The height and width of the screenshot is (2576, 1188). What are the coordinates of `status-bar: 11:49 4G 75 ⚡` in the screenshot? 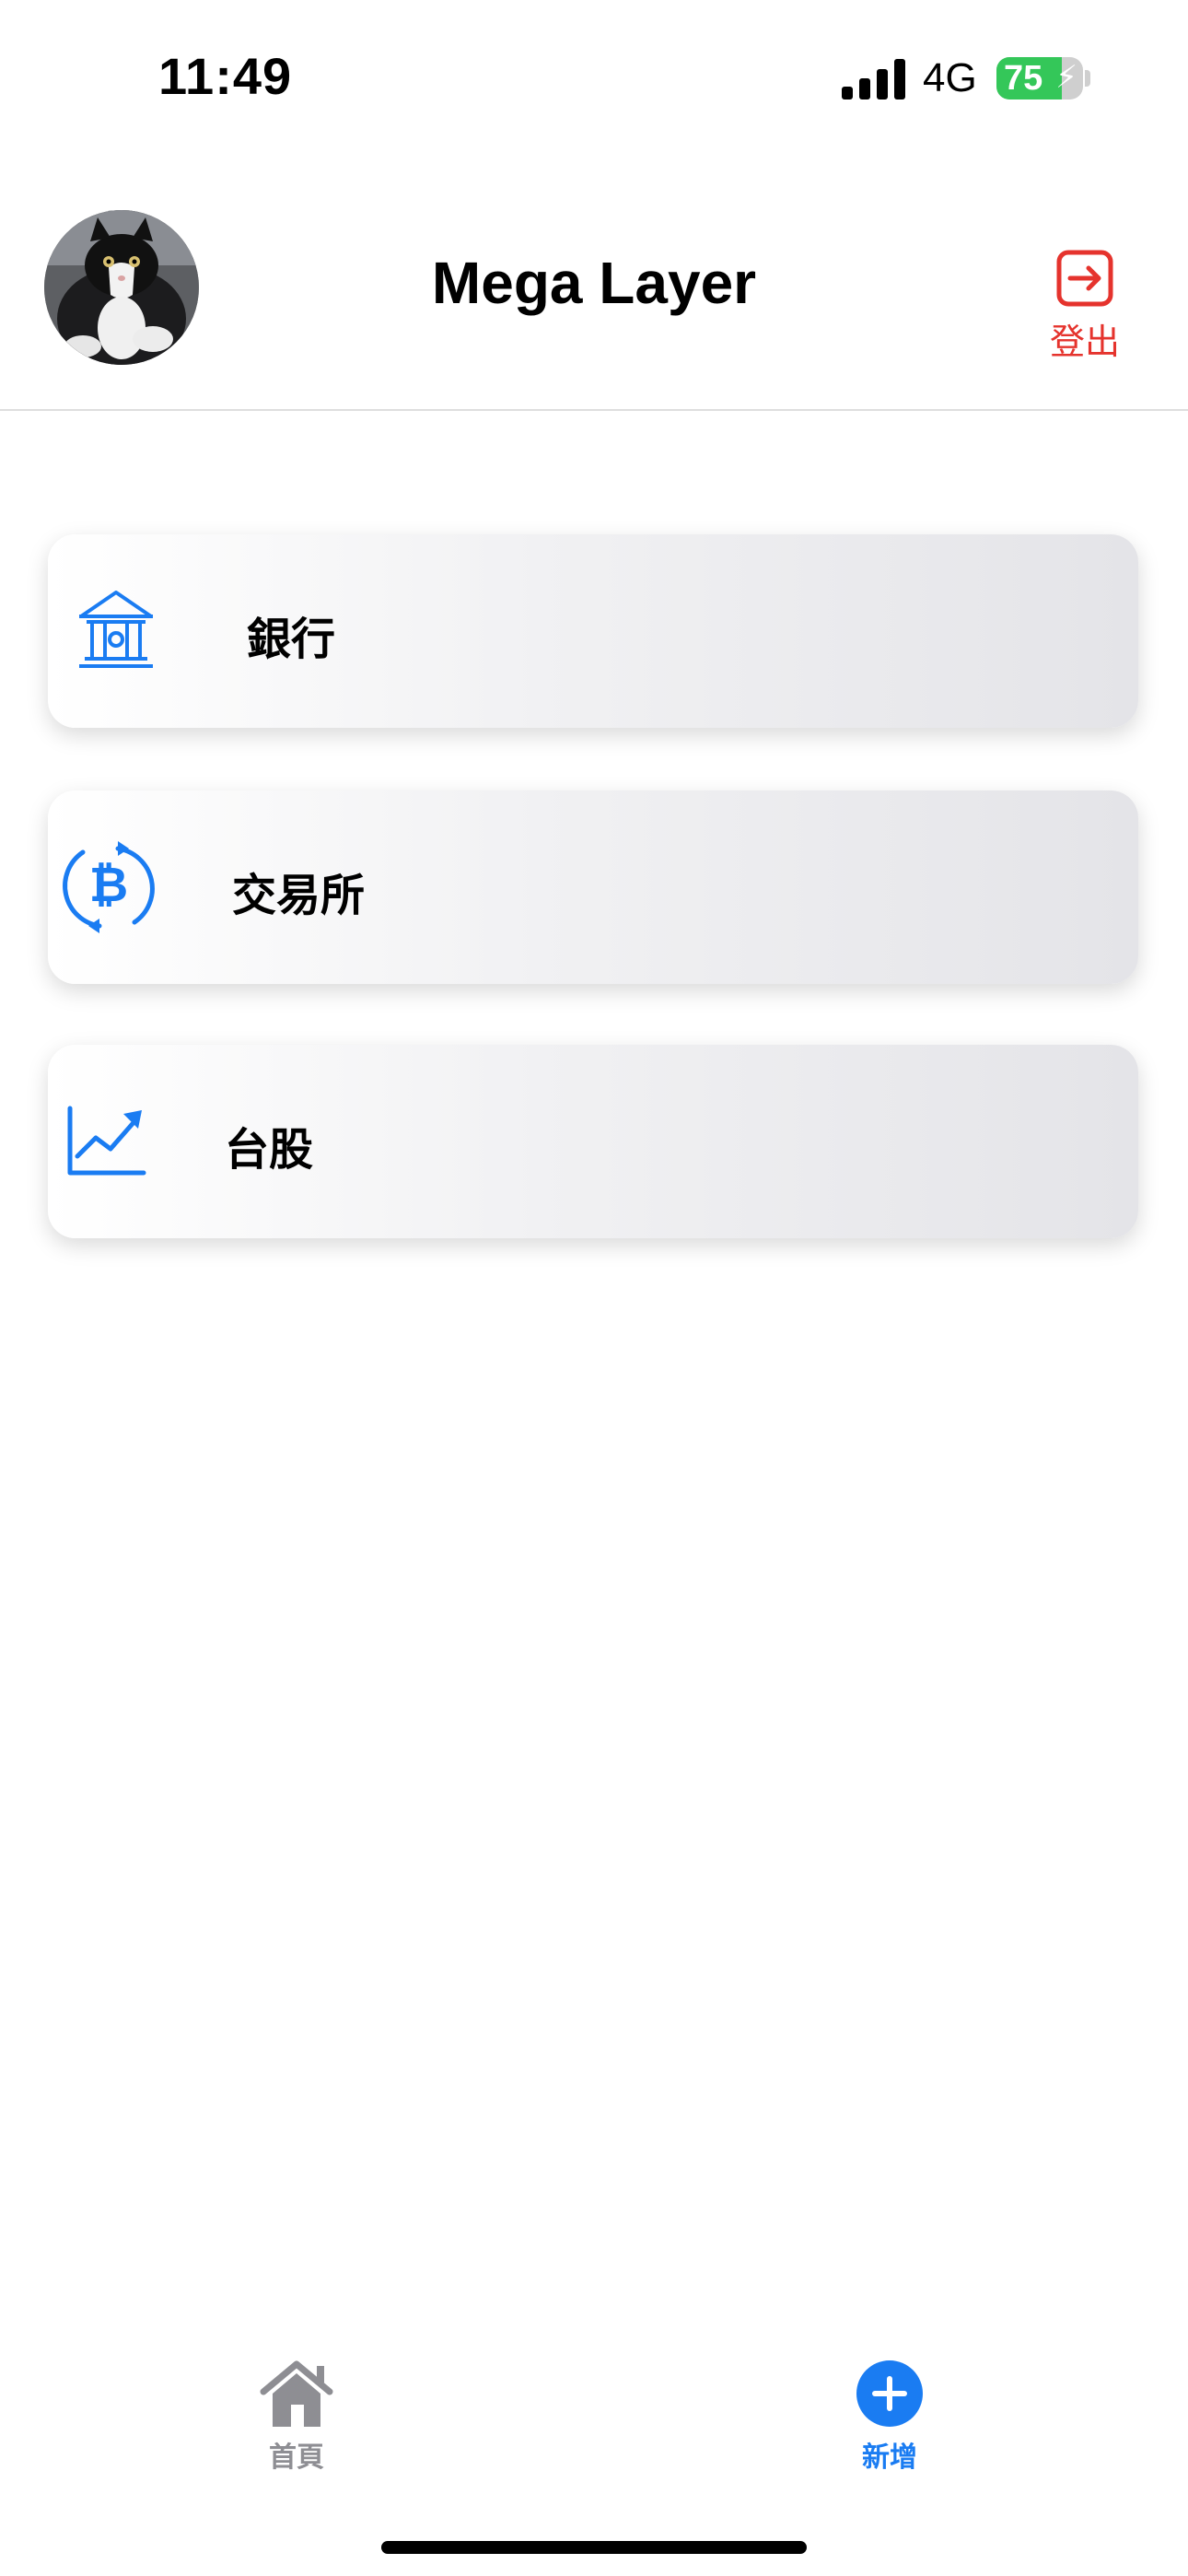 It's located at (594, 78).